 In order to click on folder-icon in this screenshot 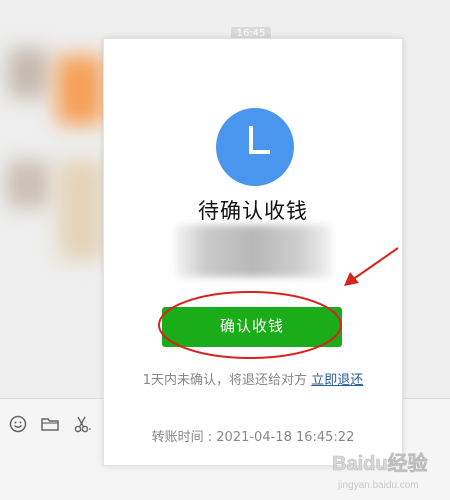, I will do `click(50, 424)`.